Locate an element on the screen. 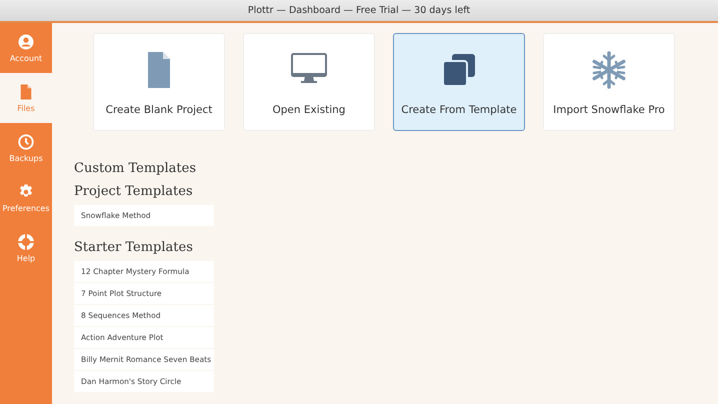 The image size is (718, 404). section-heading: Starter Templates is located at coordinates (134, 247).